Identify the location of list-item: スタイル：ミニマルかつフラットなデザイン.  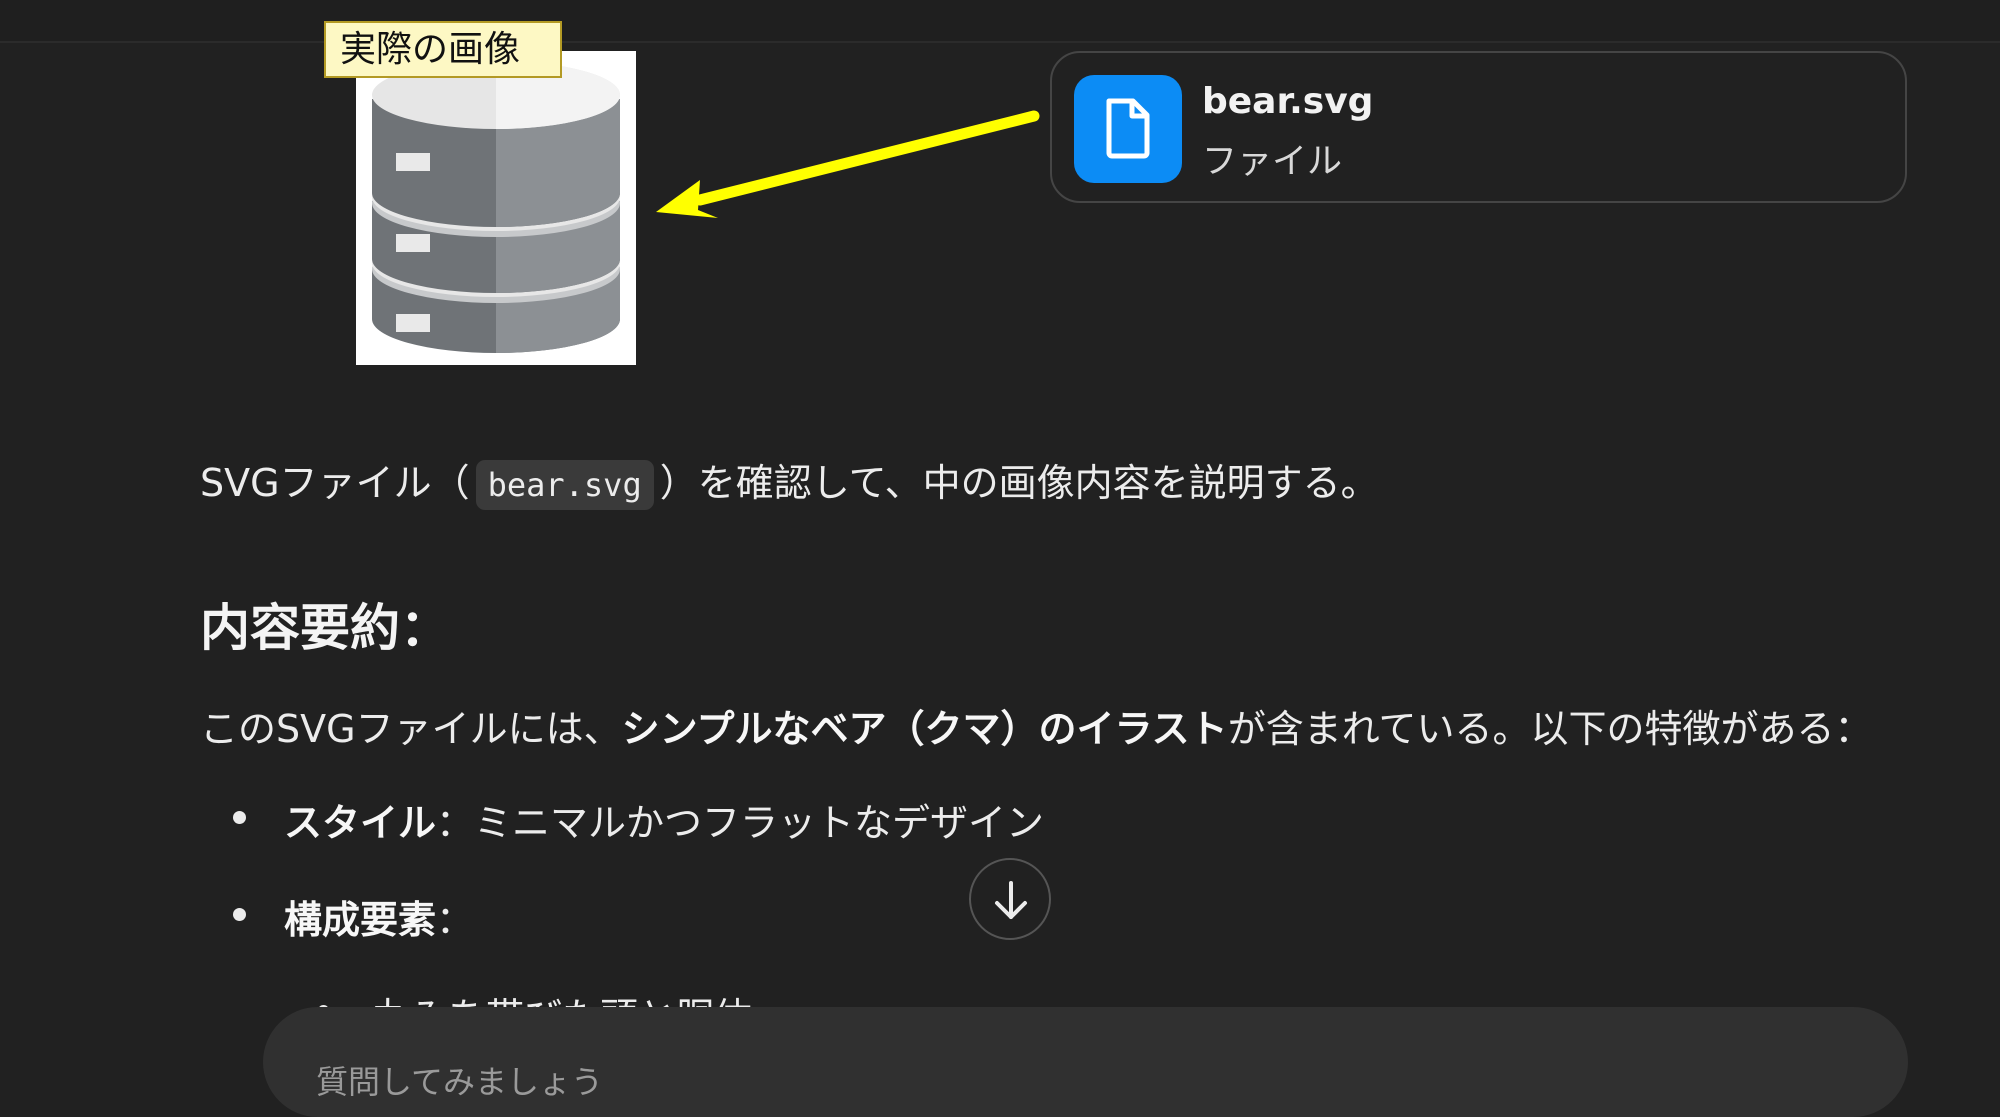
(664, 819).